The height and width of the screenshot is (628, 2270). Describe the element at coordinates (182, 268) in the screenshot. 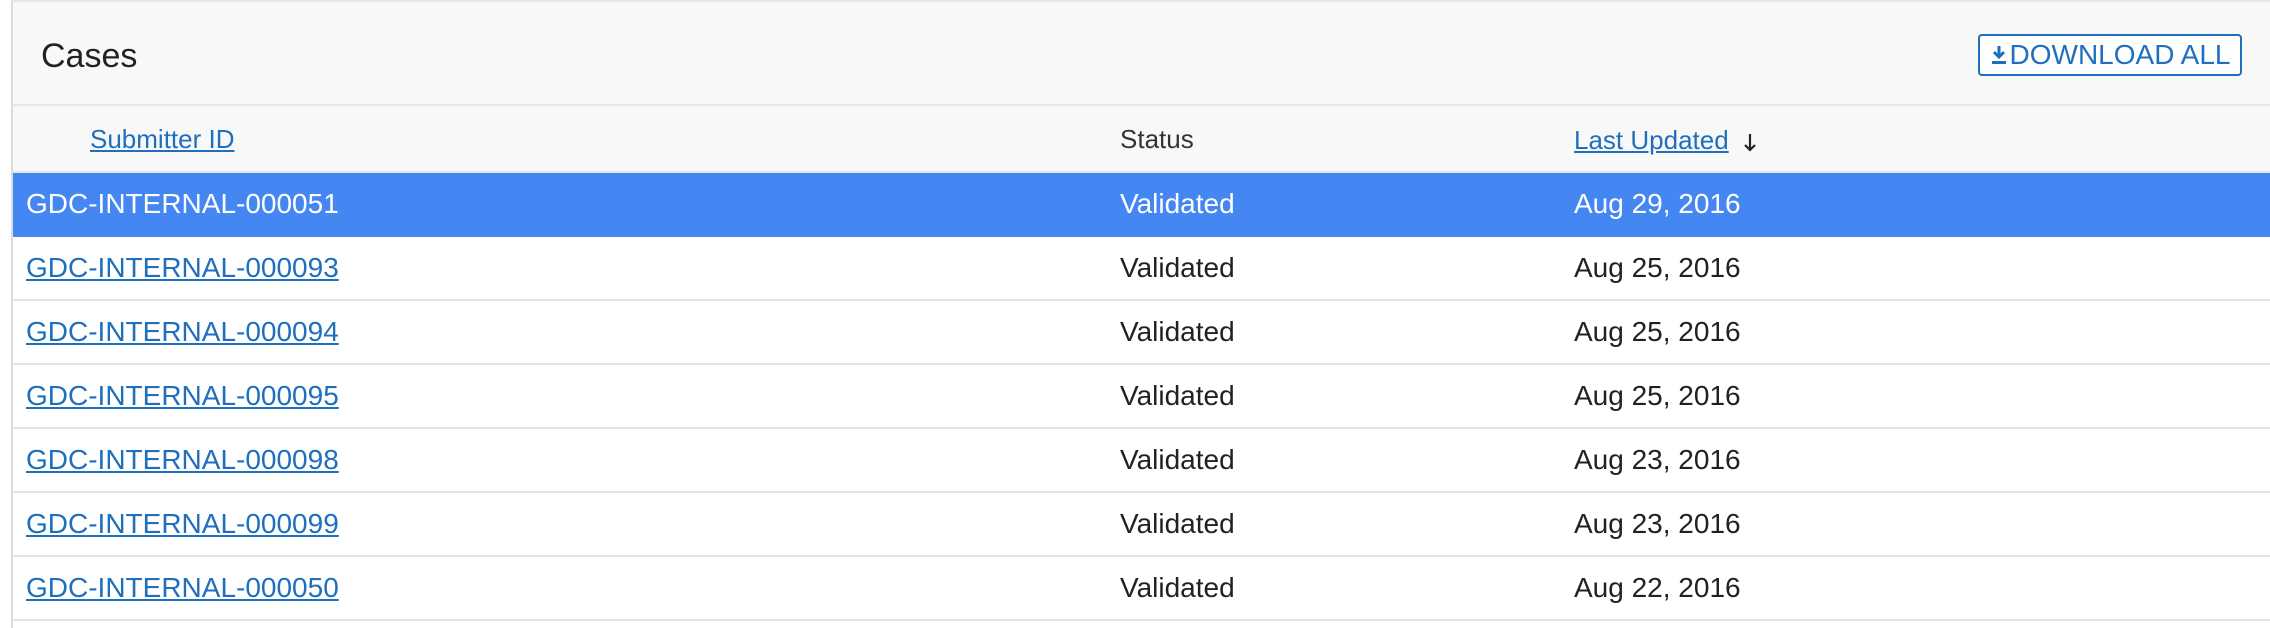

I see `submitter-id-link: GDC-INTERNAL-000093` at that location.